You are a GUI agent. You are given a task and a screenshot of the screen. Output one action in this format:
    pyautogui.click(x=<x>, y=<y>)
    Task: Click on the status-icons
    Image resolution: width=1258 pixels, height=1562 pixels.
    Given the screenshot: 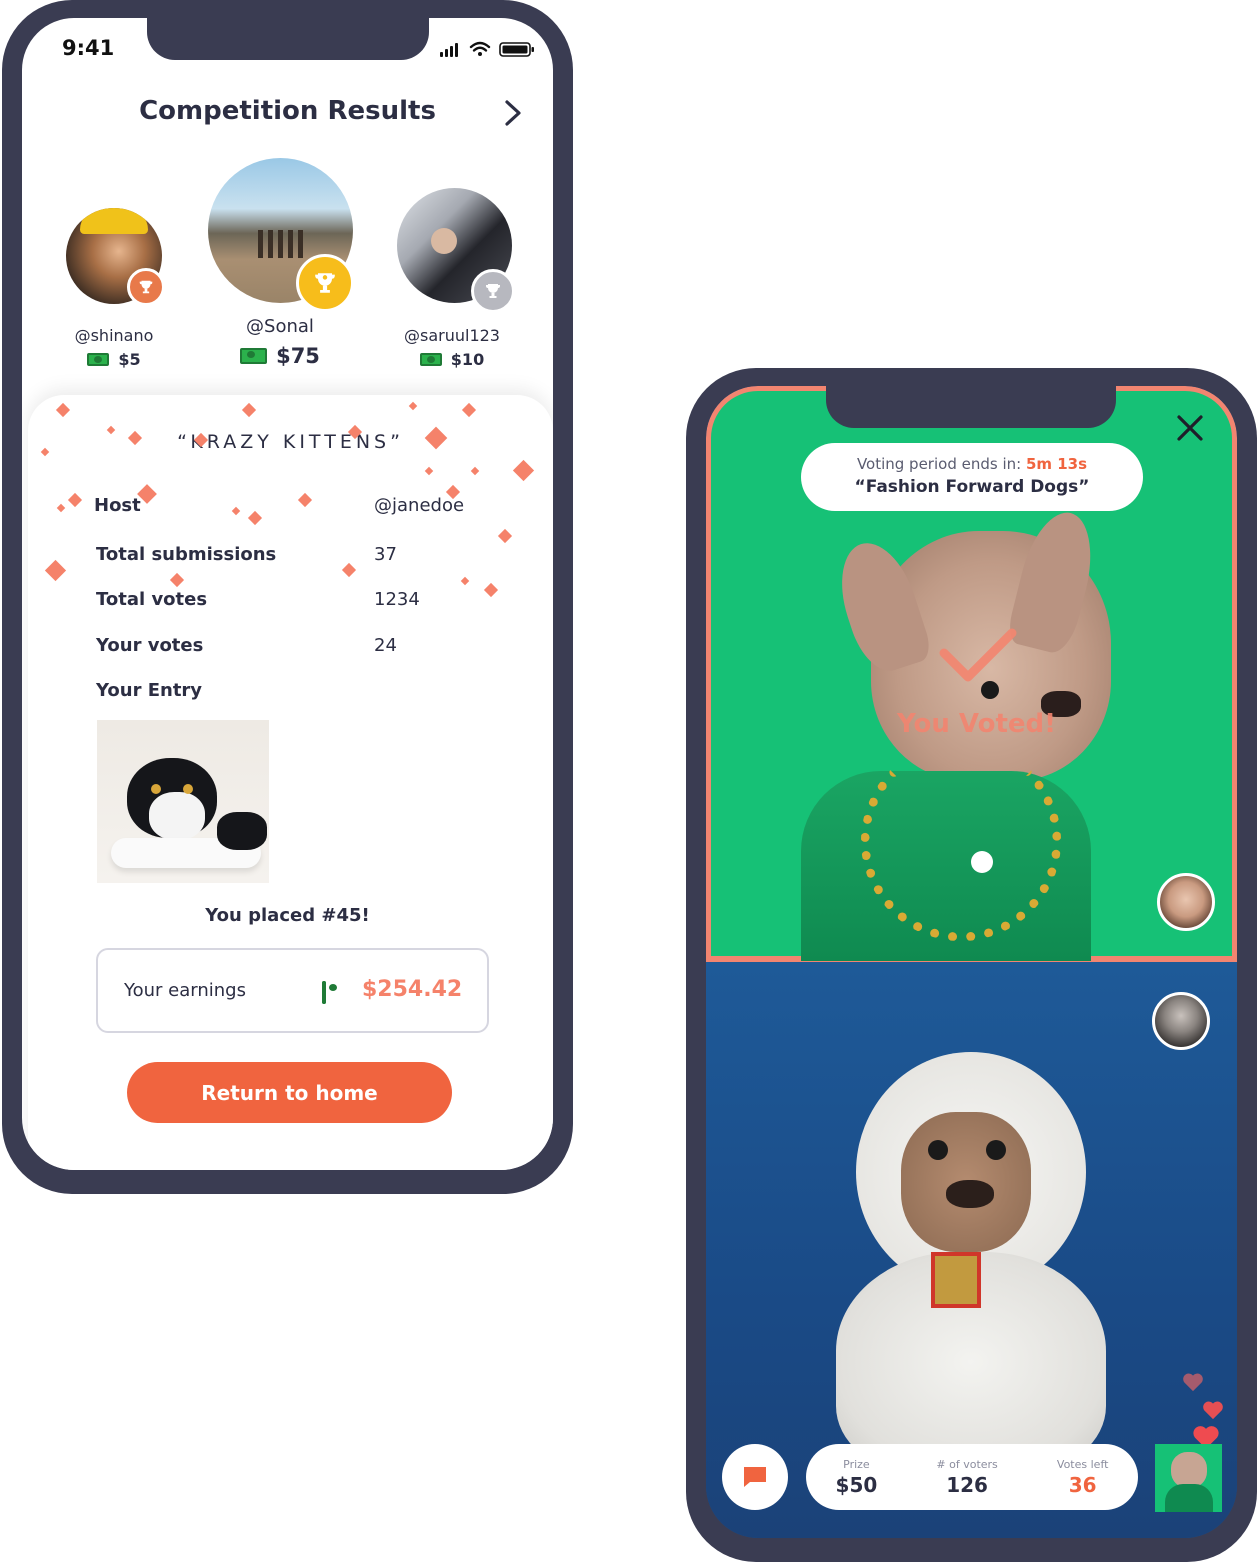 What is the action you would take?
    pyautogui.click(x=487, y=49)
    